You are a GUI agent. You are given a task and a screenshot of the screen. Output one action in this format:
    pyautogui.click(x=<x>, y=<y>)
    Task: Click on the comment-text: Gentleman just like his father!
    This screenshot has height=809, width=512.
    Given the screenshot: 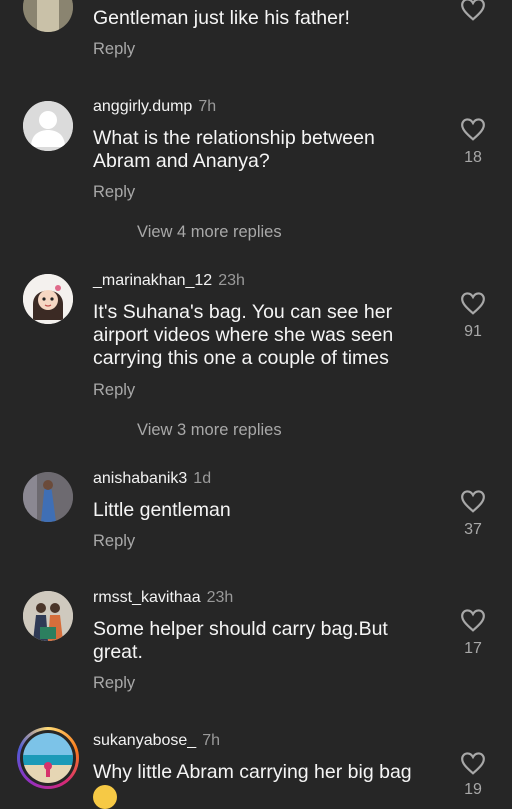 What is the action you would take?
    pyautogui.click(x=221, y=18)
    